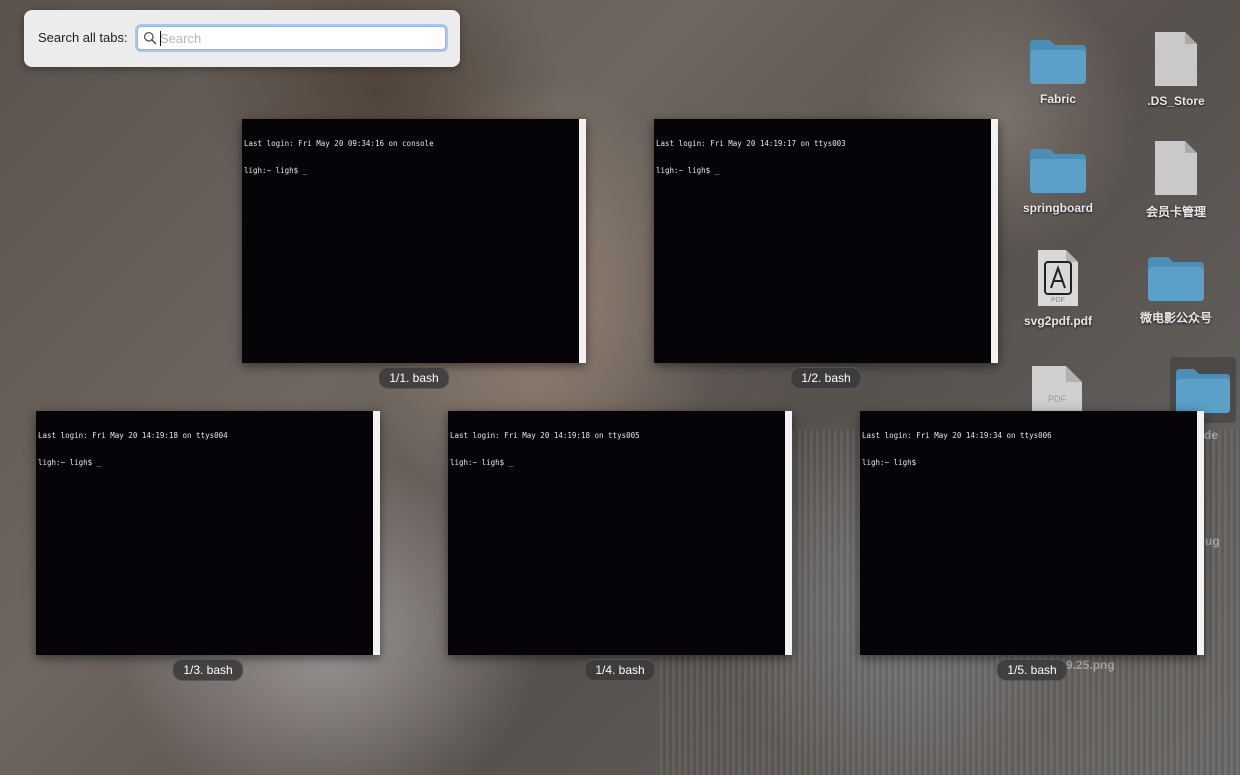 Image resolution: width=1240 pixels, height=775 pixels. I want to click on desktop-item-svg2pdf: PDF svg2pdf.pdf, so click(1058, 288).